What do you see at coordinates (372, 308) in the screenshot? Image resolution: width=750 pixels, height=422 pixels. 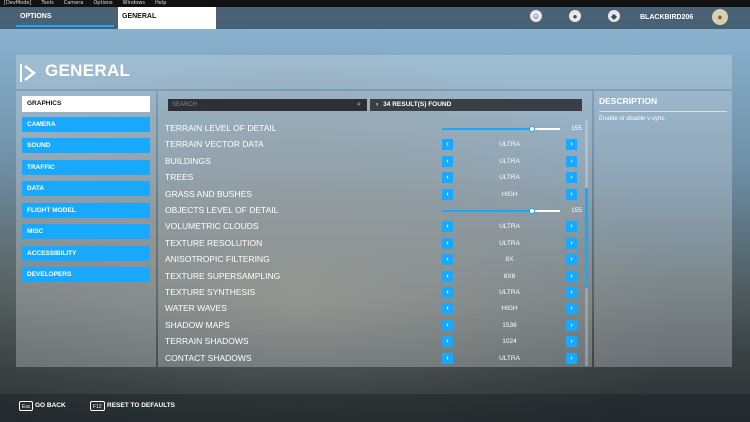 I see `setting-row: WATER WAVES ‹ HIGH ›` at bounding box center [372, 308].